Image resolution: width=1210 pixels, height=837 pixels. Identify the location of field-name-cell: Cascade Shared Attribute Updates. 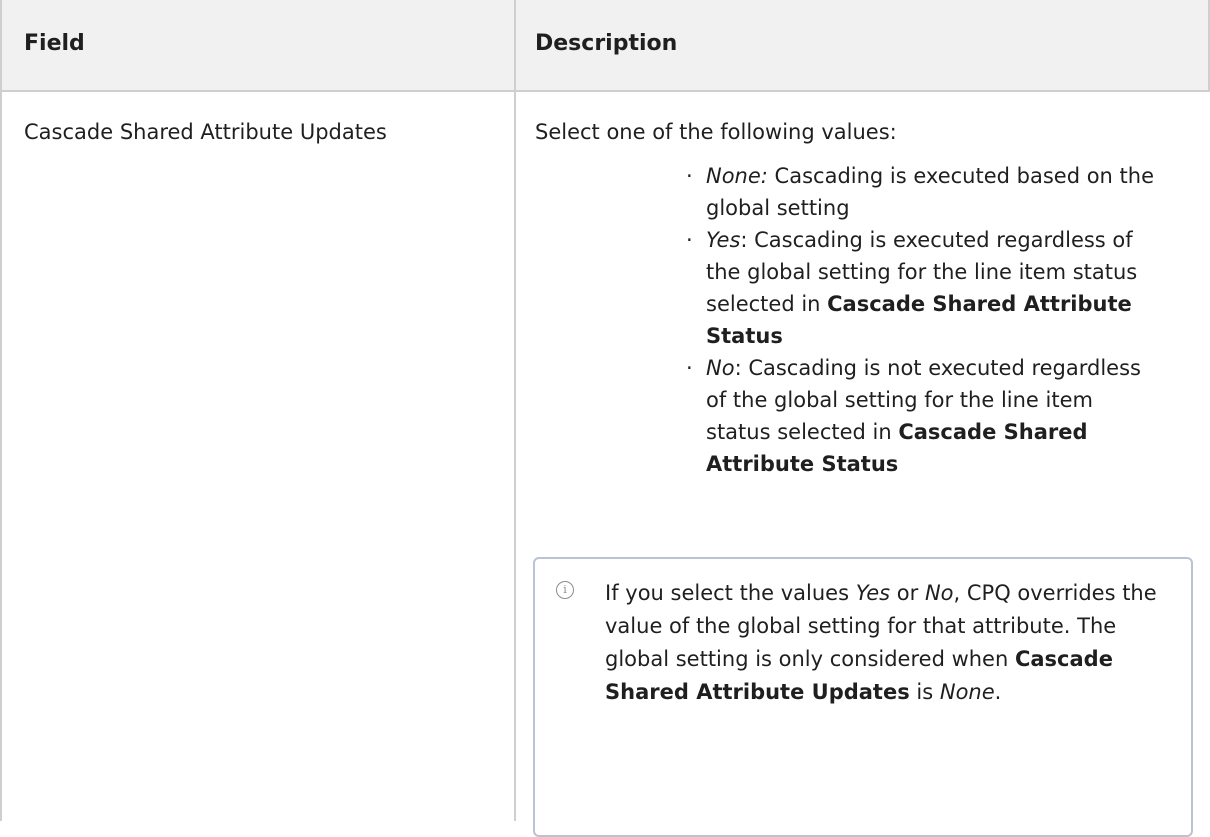
(205, 132).